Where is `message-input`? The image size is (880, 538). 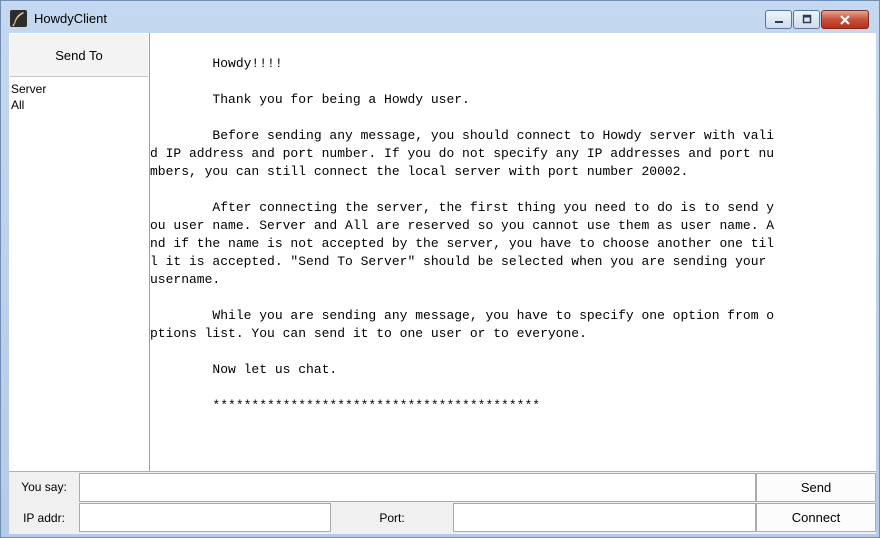
message-input is located at coordinates (417, 487).